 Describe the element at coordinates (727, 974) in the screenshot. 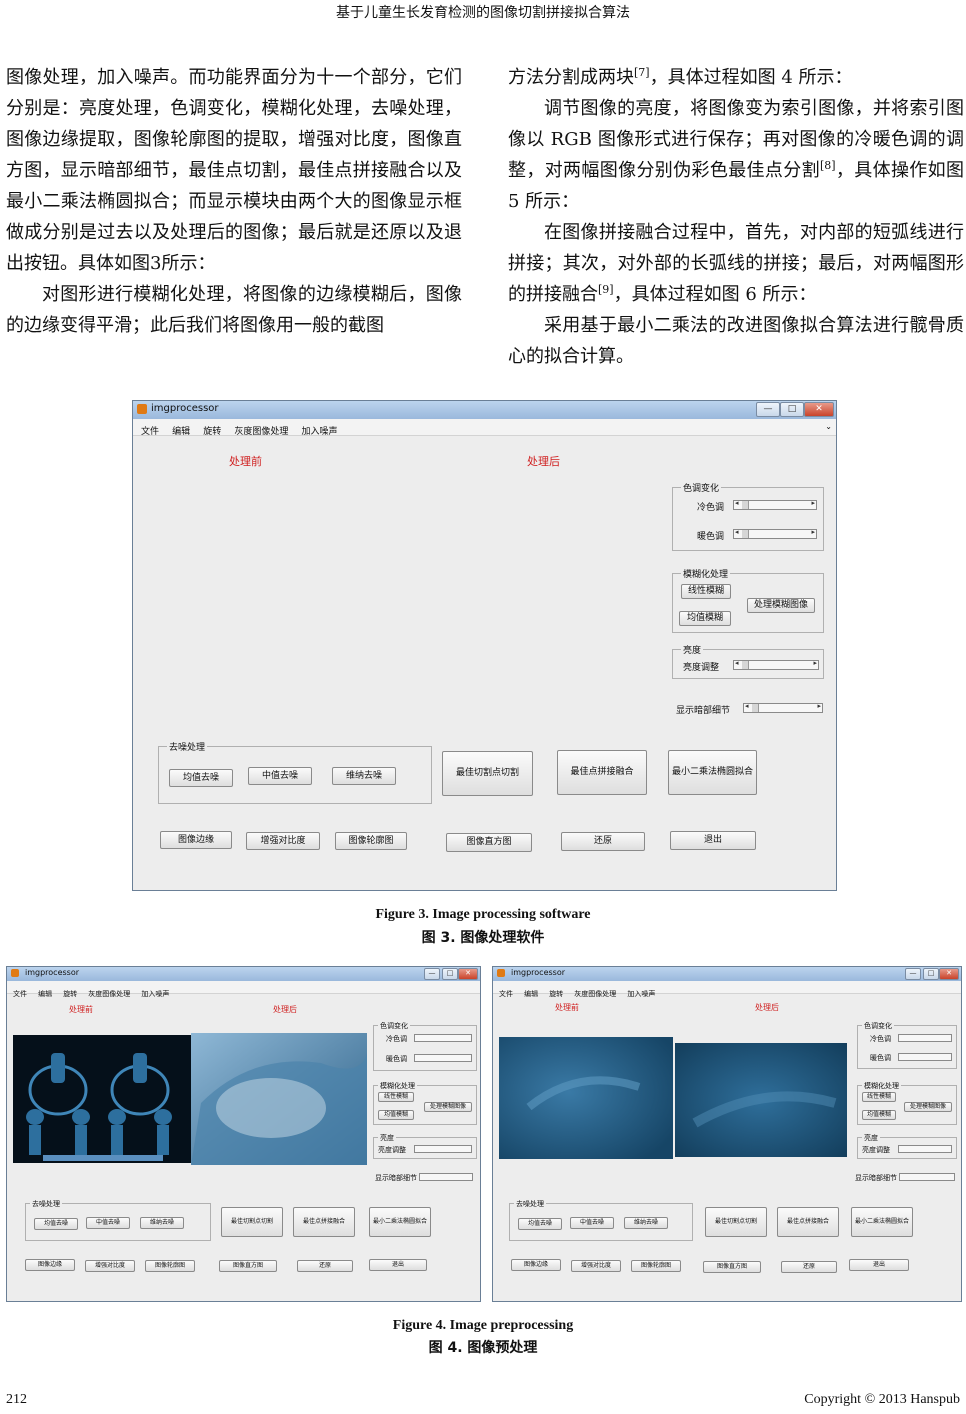

I see `title-bar-right: imgprocessor — □ ✕` at that location.